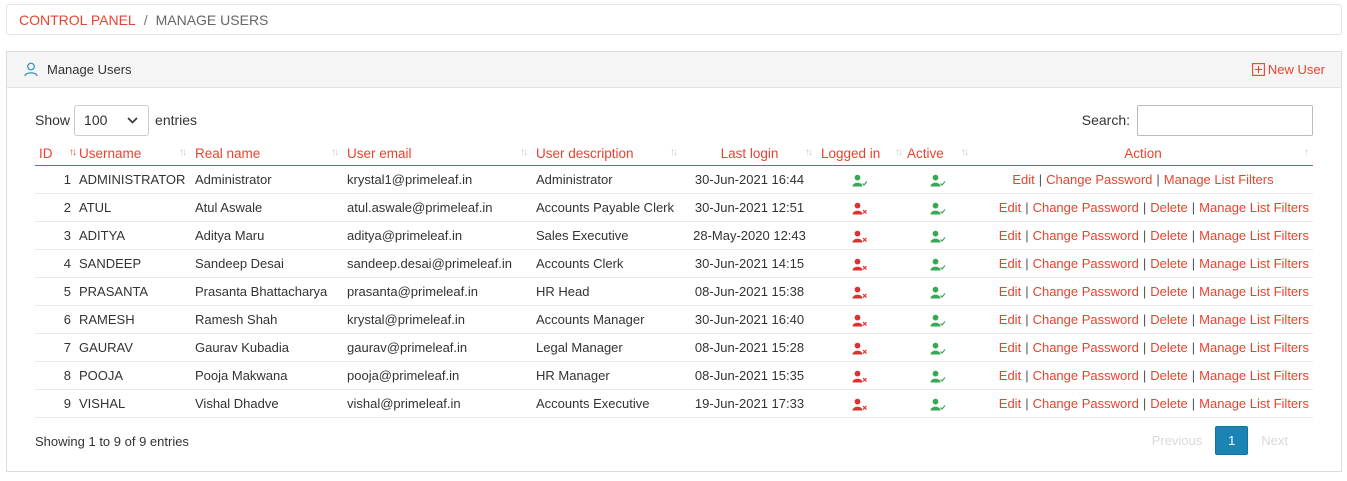  What do you see at coordinates (607, 291) in the screenshot?
I see `cell-user-description: HR Head` at bounding box center [607, 291].